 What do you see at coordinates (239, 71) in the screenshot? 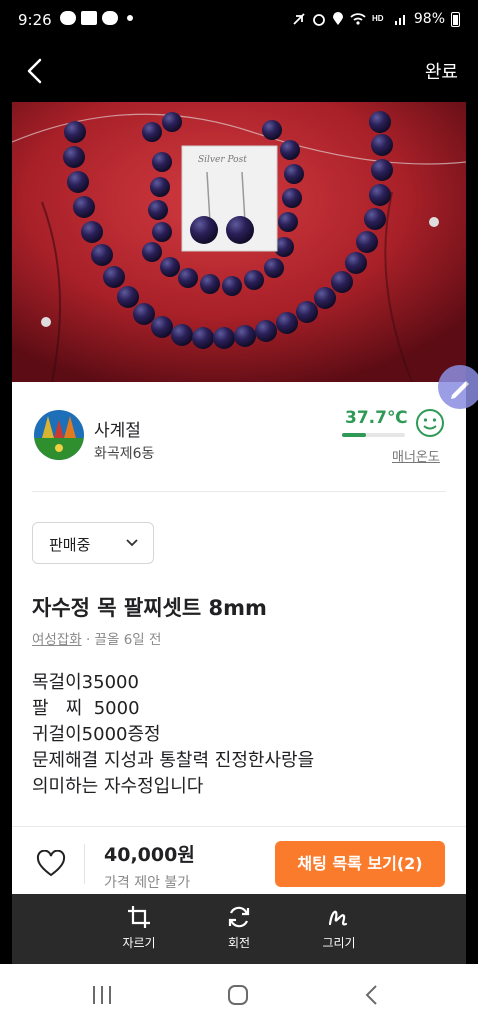
I see `editor-top-bar: 완료` at bounding box center [239, 71].